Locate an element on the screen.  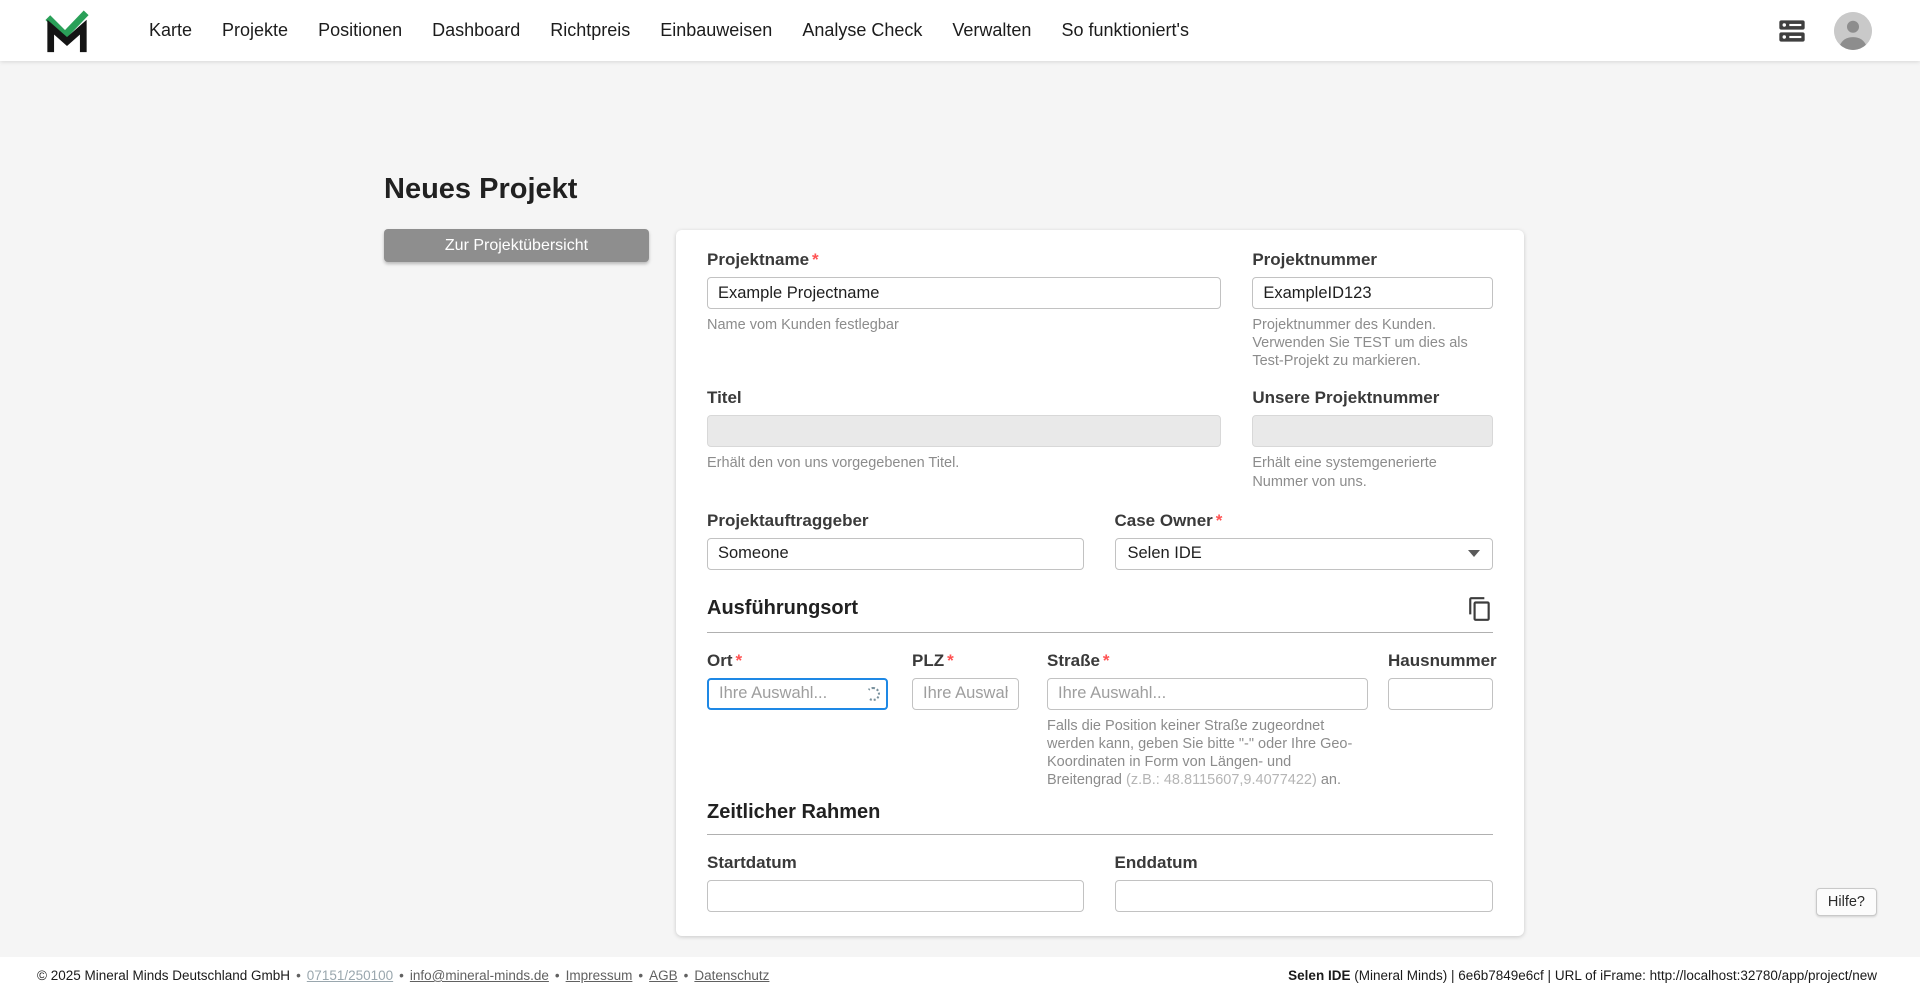
nav-item-projekte: Projekte is located at coordinates (255, 30).